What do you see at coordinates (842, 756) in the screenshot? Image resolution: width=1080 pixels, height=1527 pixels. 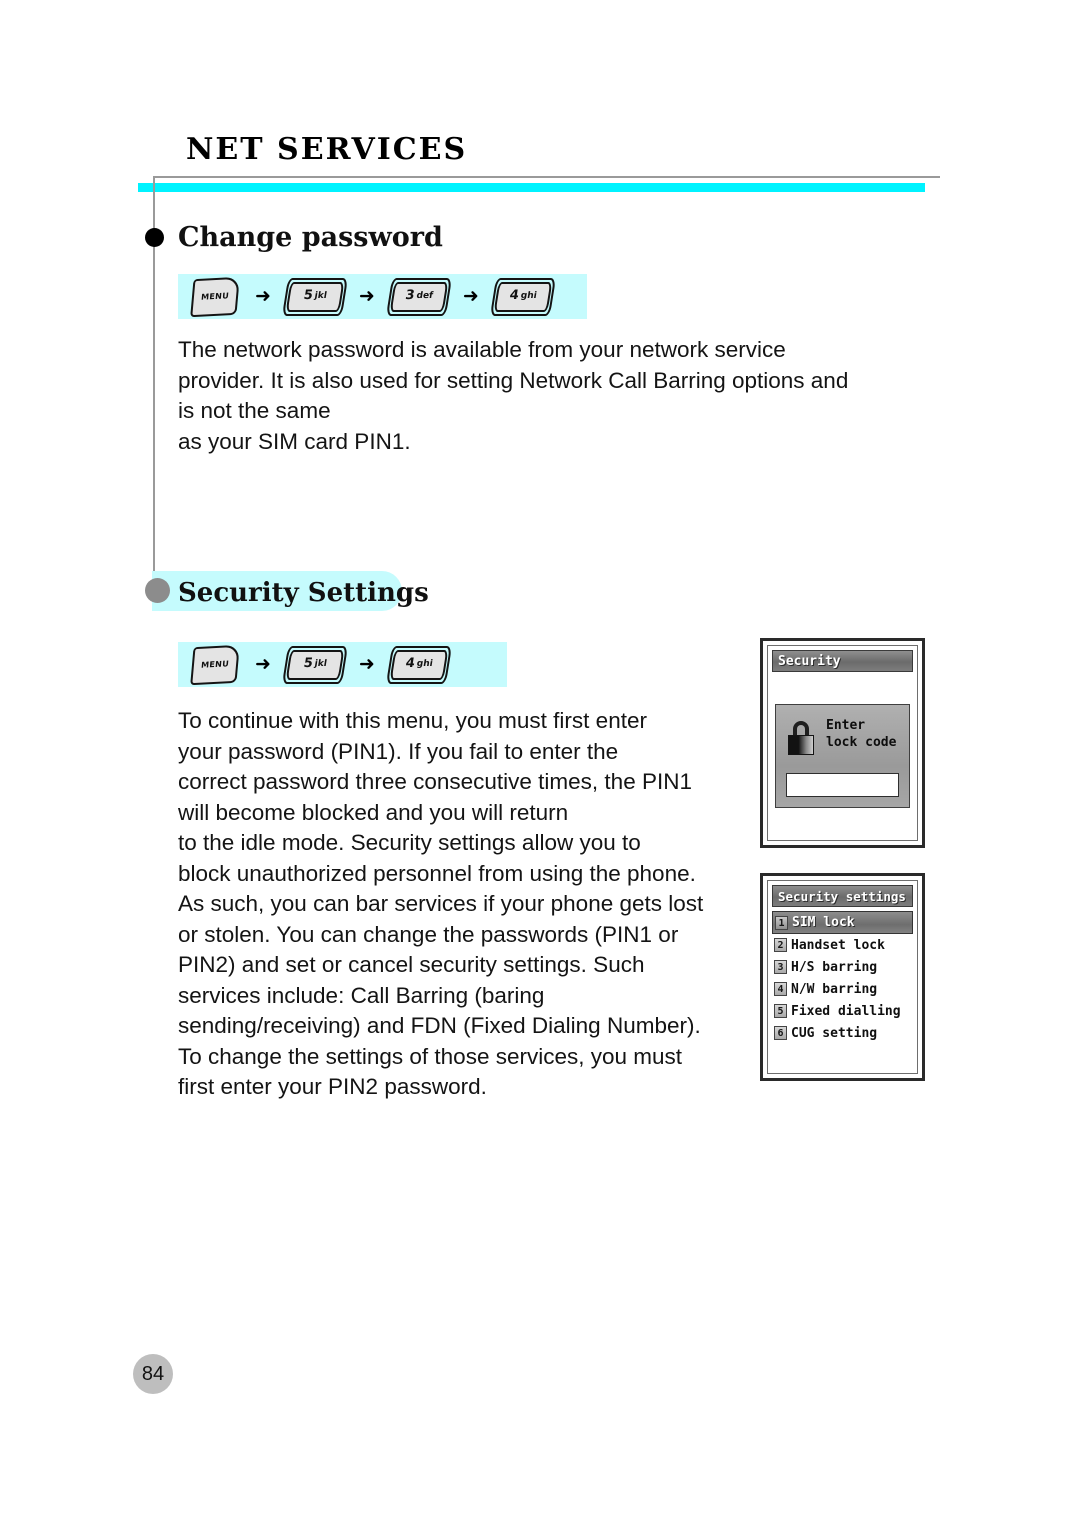 I see `lock-code-dialog: Enter lock code` at bounding box center [842, 756].